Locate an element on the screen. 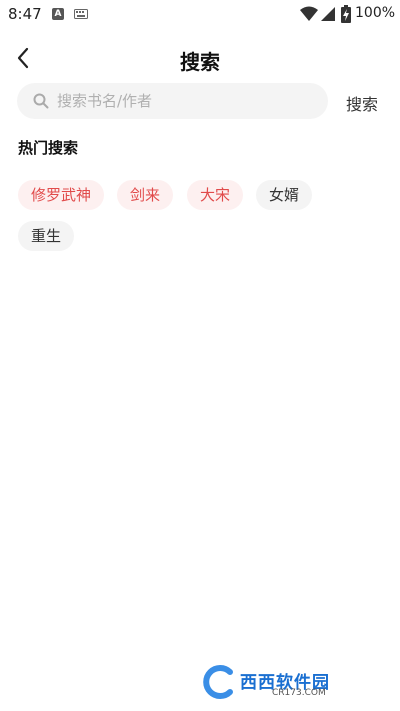 The height and width of the screenshot is (711, 400). top-bar: 搜索 is located at coordinates (200, 58).